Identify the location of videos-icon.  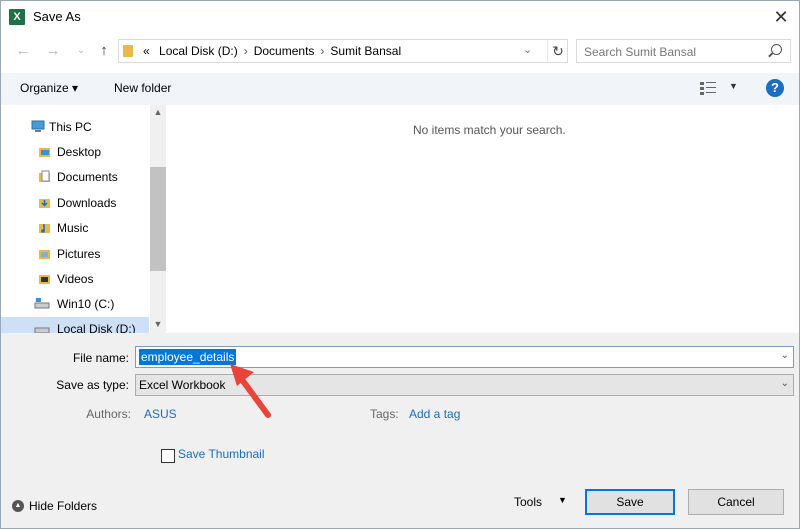
(44, 278).